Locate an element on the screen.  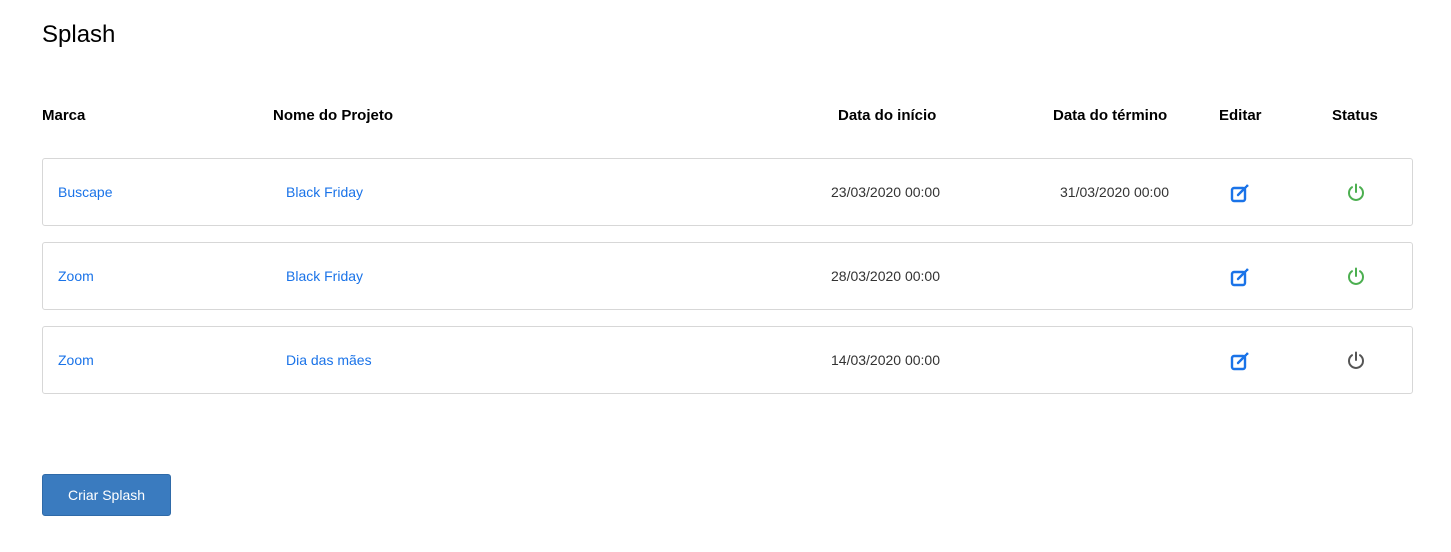
table-row: Zoom Dia das mães 14/03/2020 00:00 is located at coordinates (727, 360).